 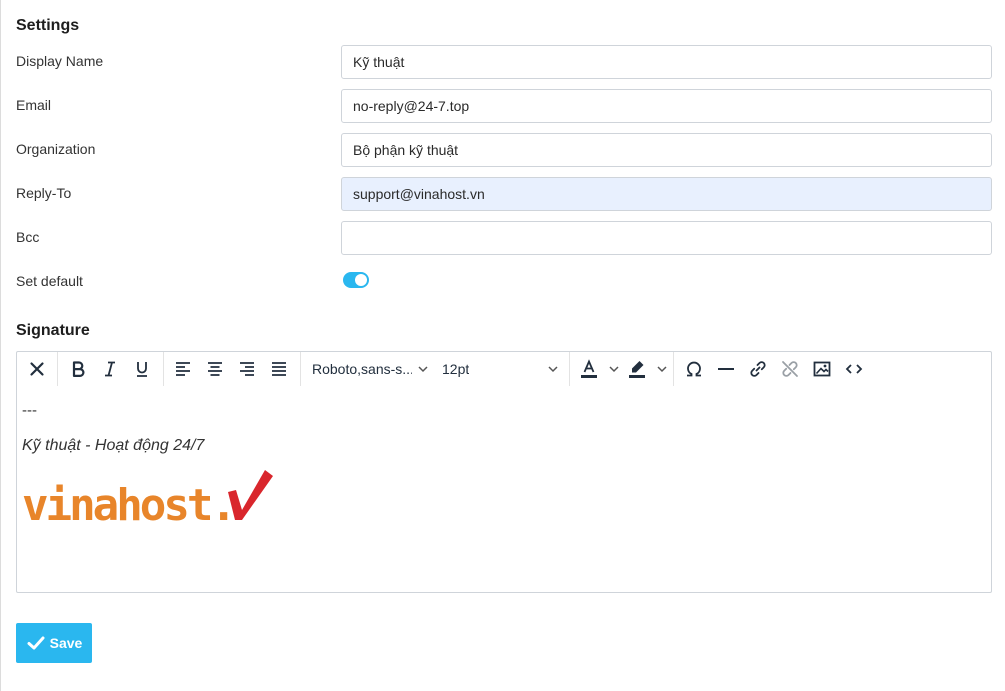 I want to click on link-icon, so click(x=758, y=369).